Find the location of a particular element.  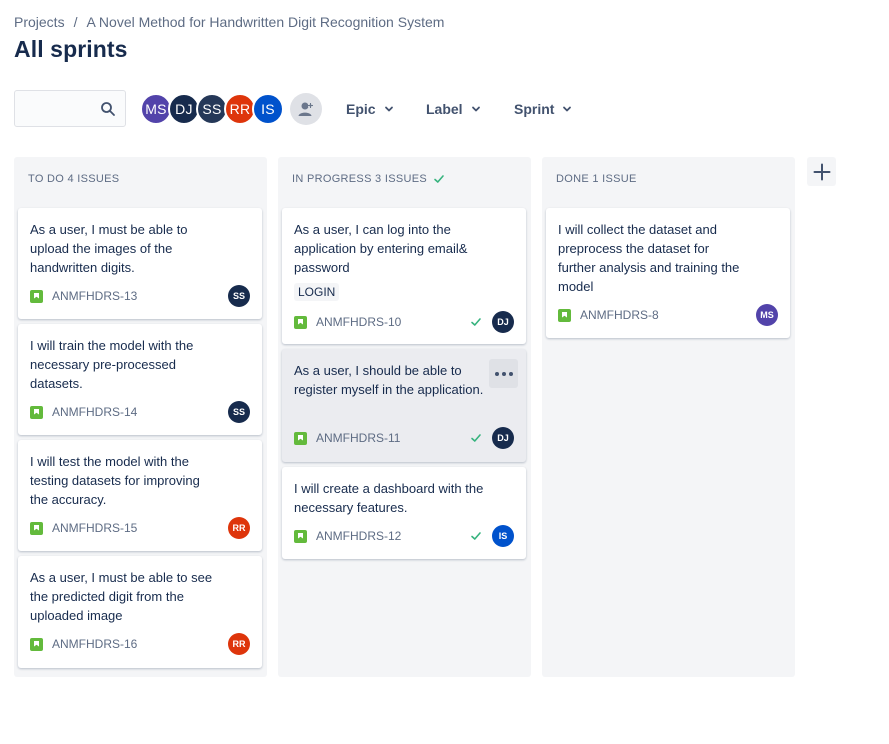

label-filter-dropdown: Label is located at coordinates (453, 109).